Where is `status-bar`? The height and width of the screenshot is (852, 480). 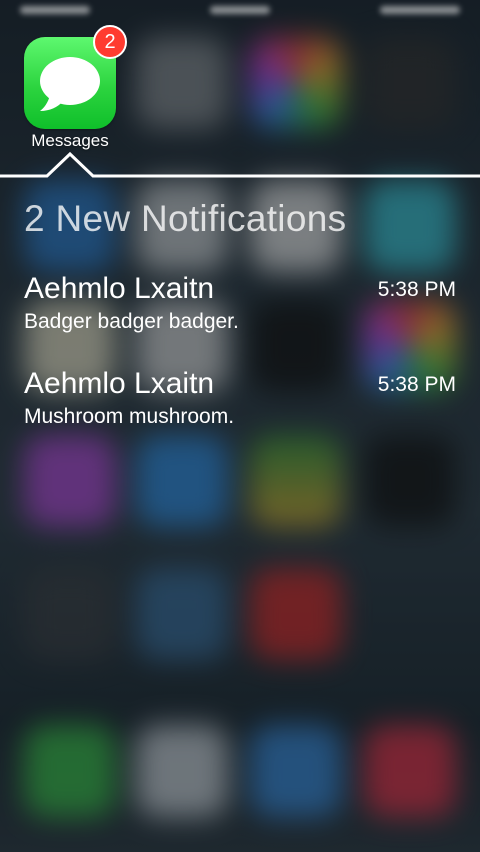 status-bar is located at coordinates (240, 10).